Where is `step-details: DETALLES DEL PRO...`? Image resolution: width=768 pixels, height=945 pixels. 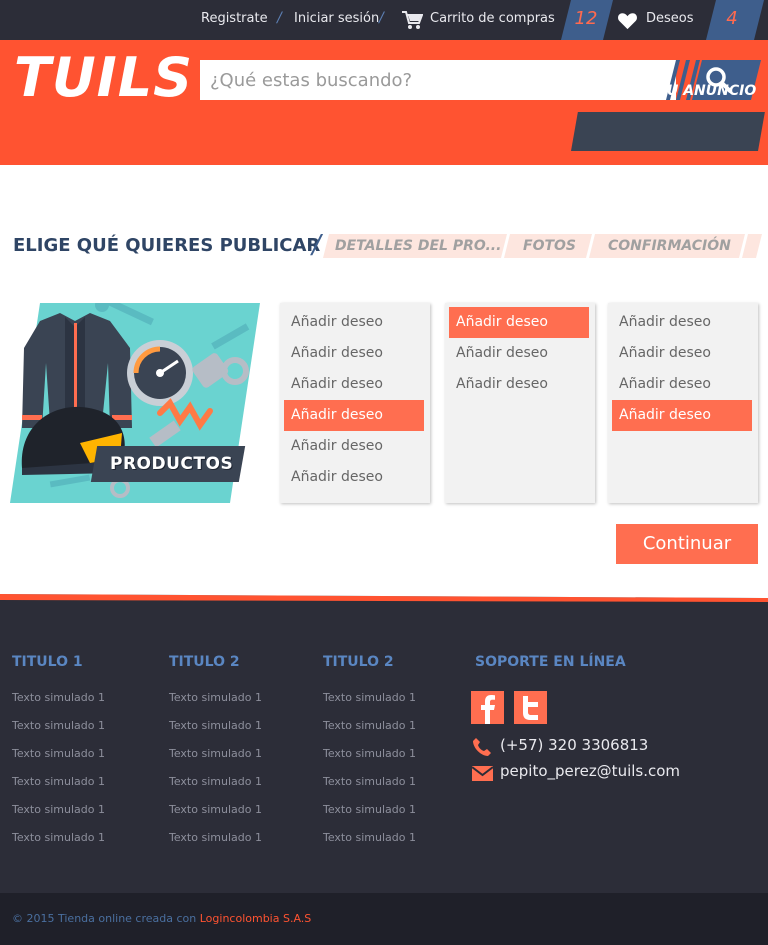
step-details: DETALLES DEL PRO... is located at coordinates (418, 246).